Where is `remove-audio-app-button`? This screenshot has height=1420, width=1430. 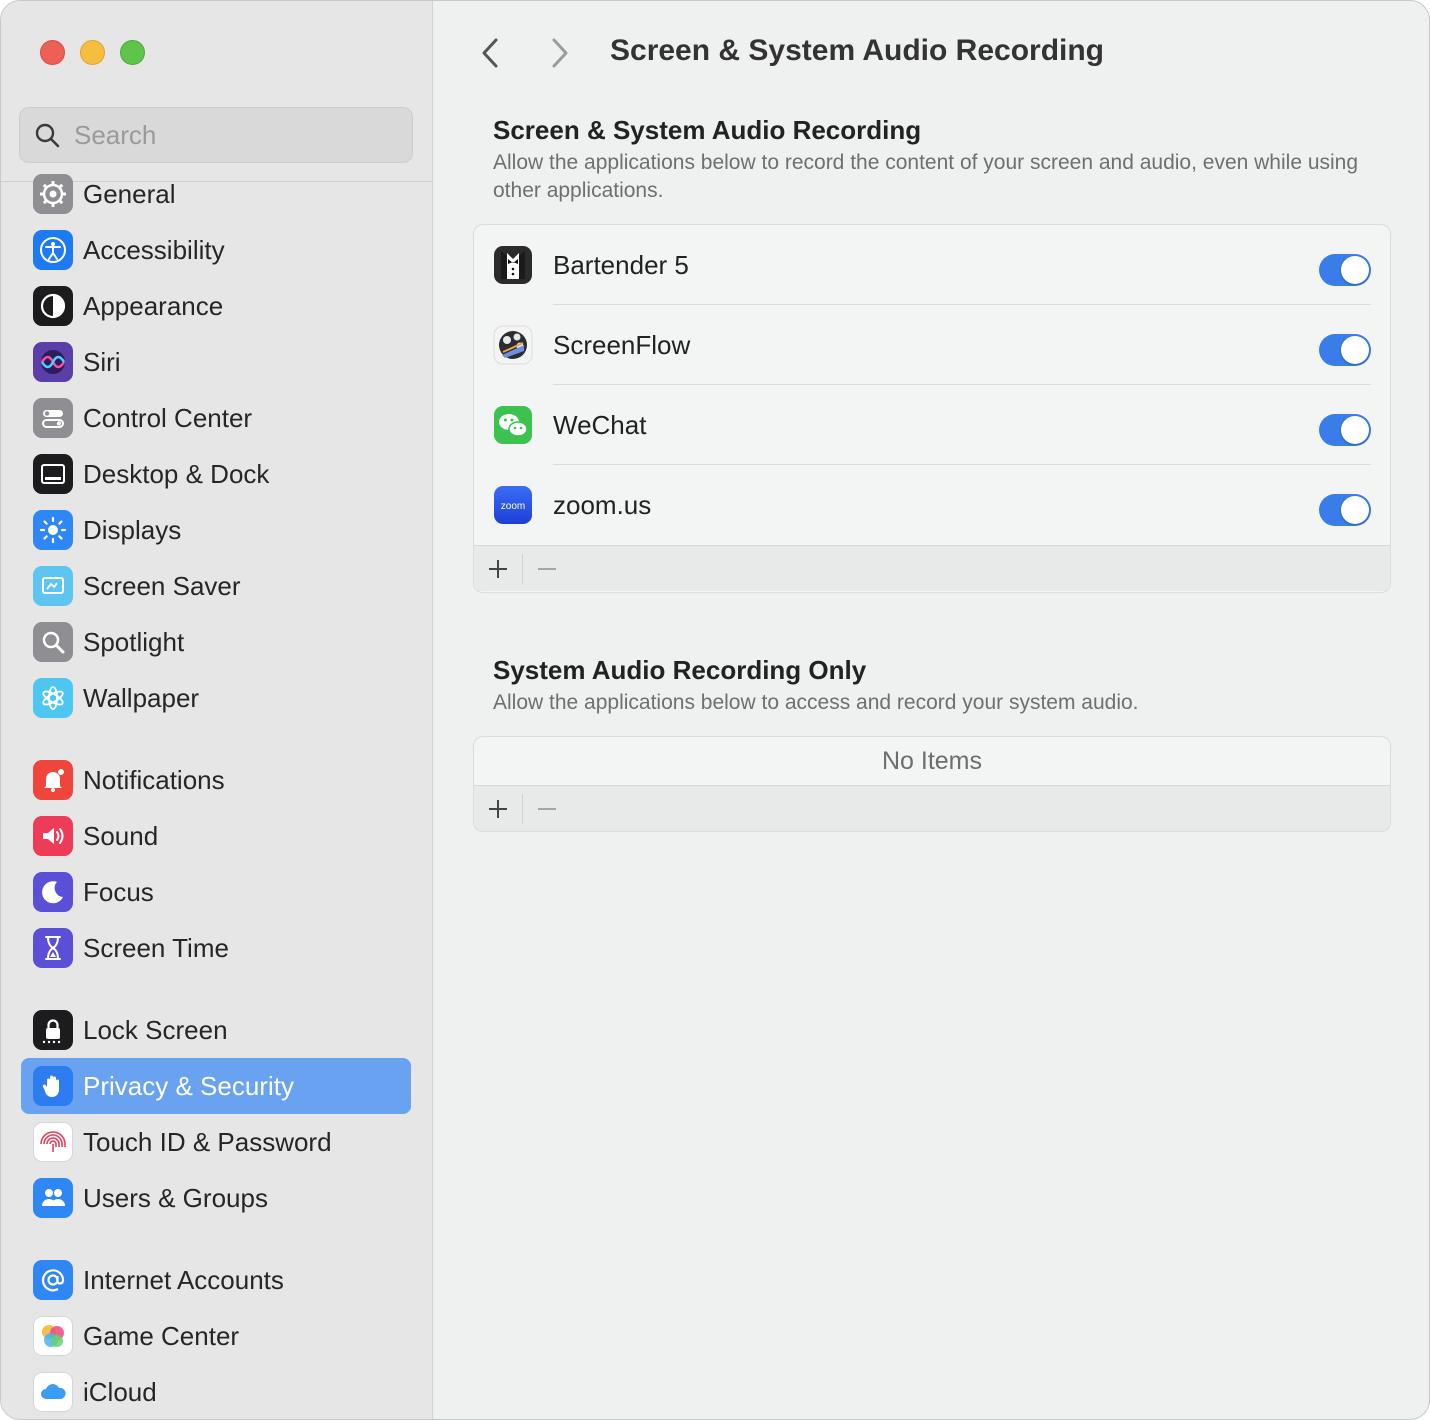 remove-audio-app-button is located at coordinates (547, 809).